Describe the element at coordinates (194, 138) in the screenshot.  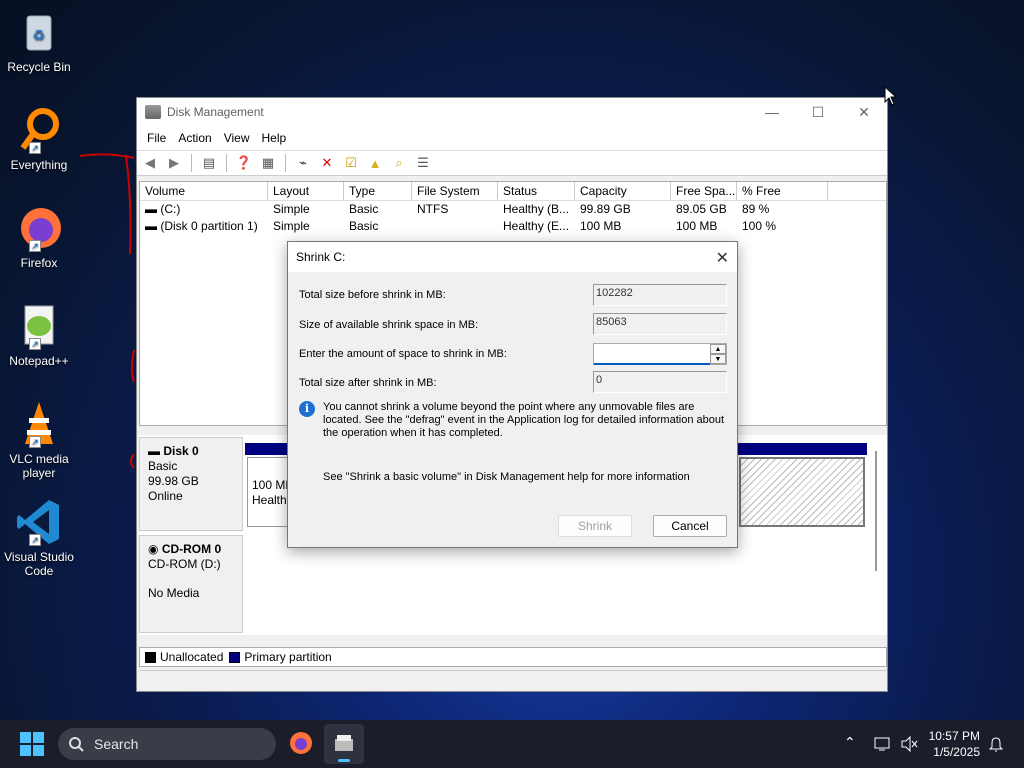
I see `menu-action: Action` at that location.